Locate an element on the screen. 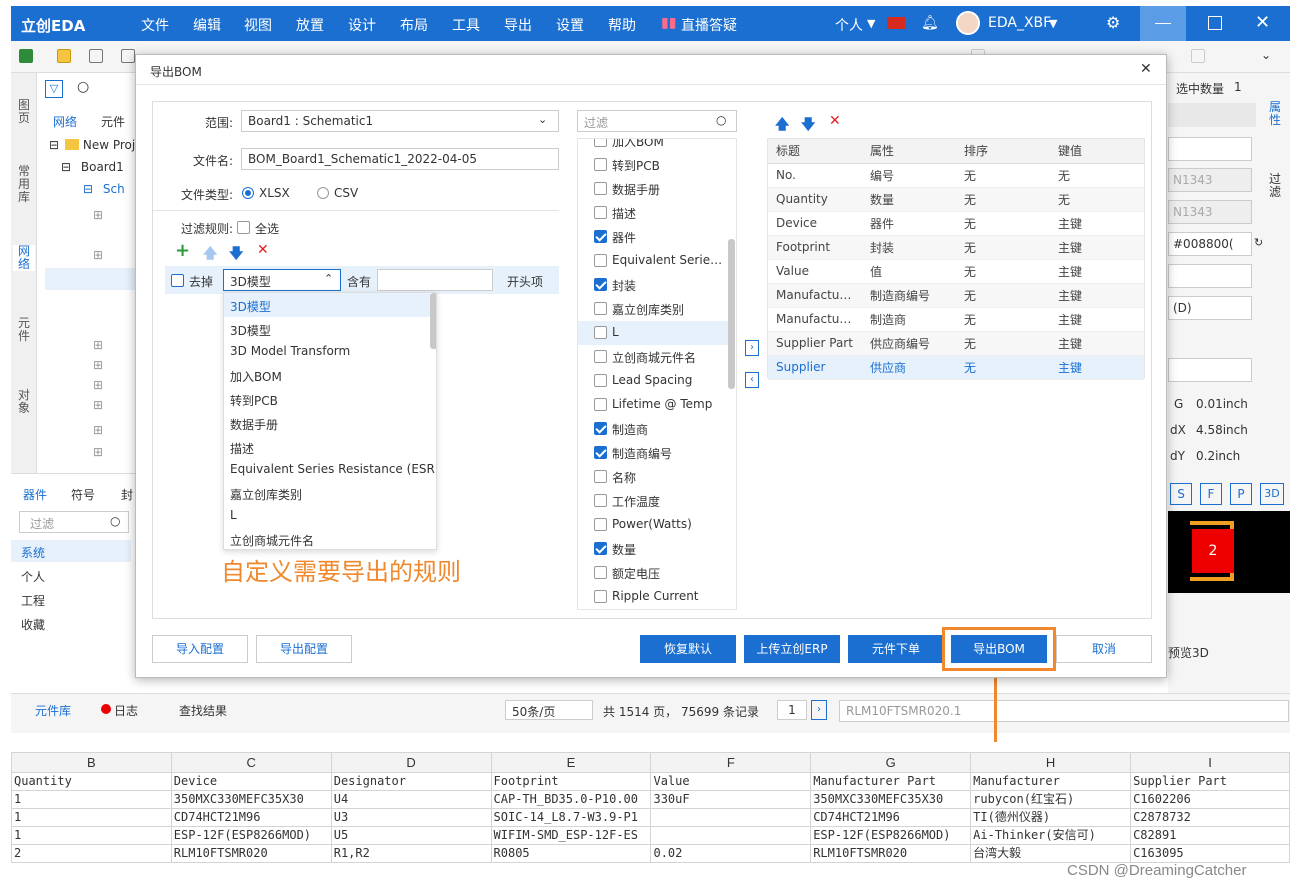 The image size is (1306, 894). header-cell: Designator is located at coordinates (411, 781).